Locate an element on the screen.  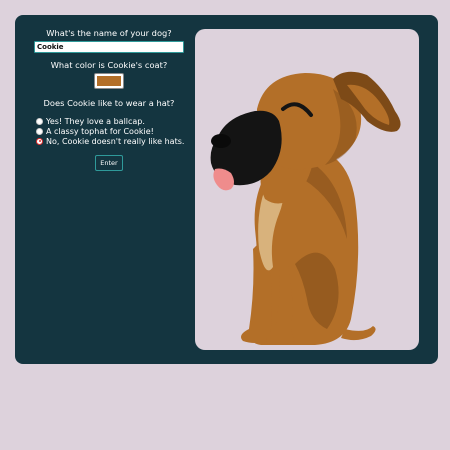
hat-option-label: A classy tophat for Cookie! is located at coordinates (100, 131).